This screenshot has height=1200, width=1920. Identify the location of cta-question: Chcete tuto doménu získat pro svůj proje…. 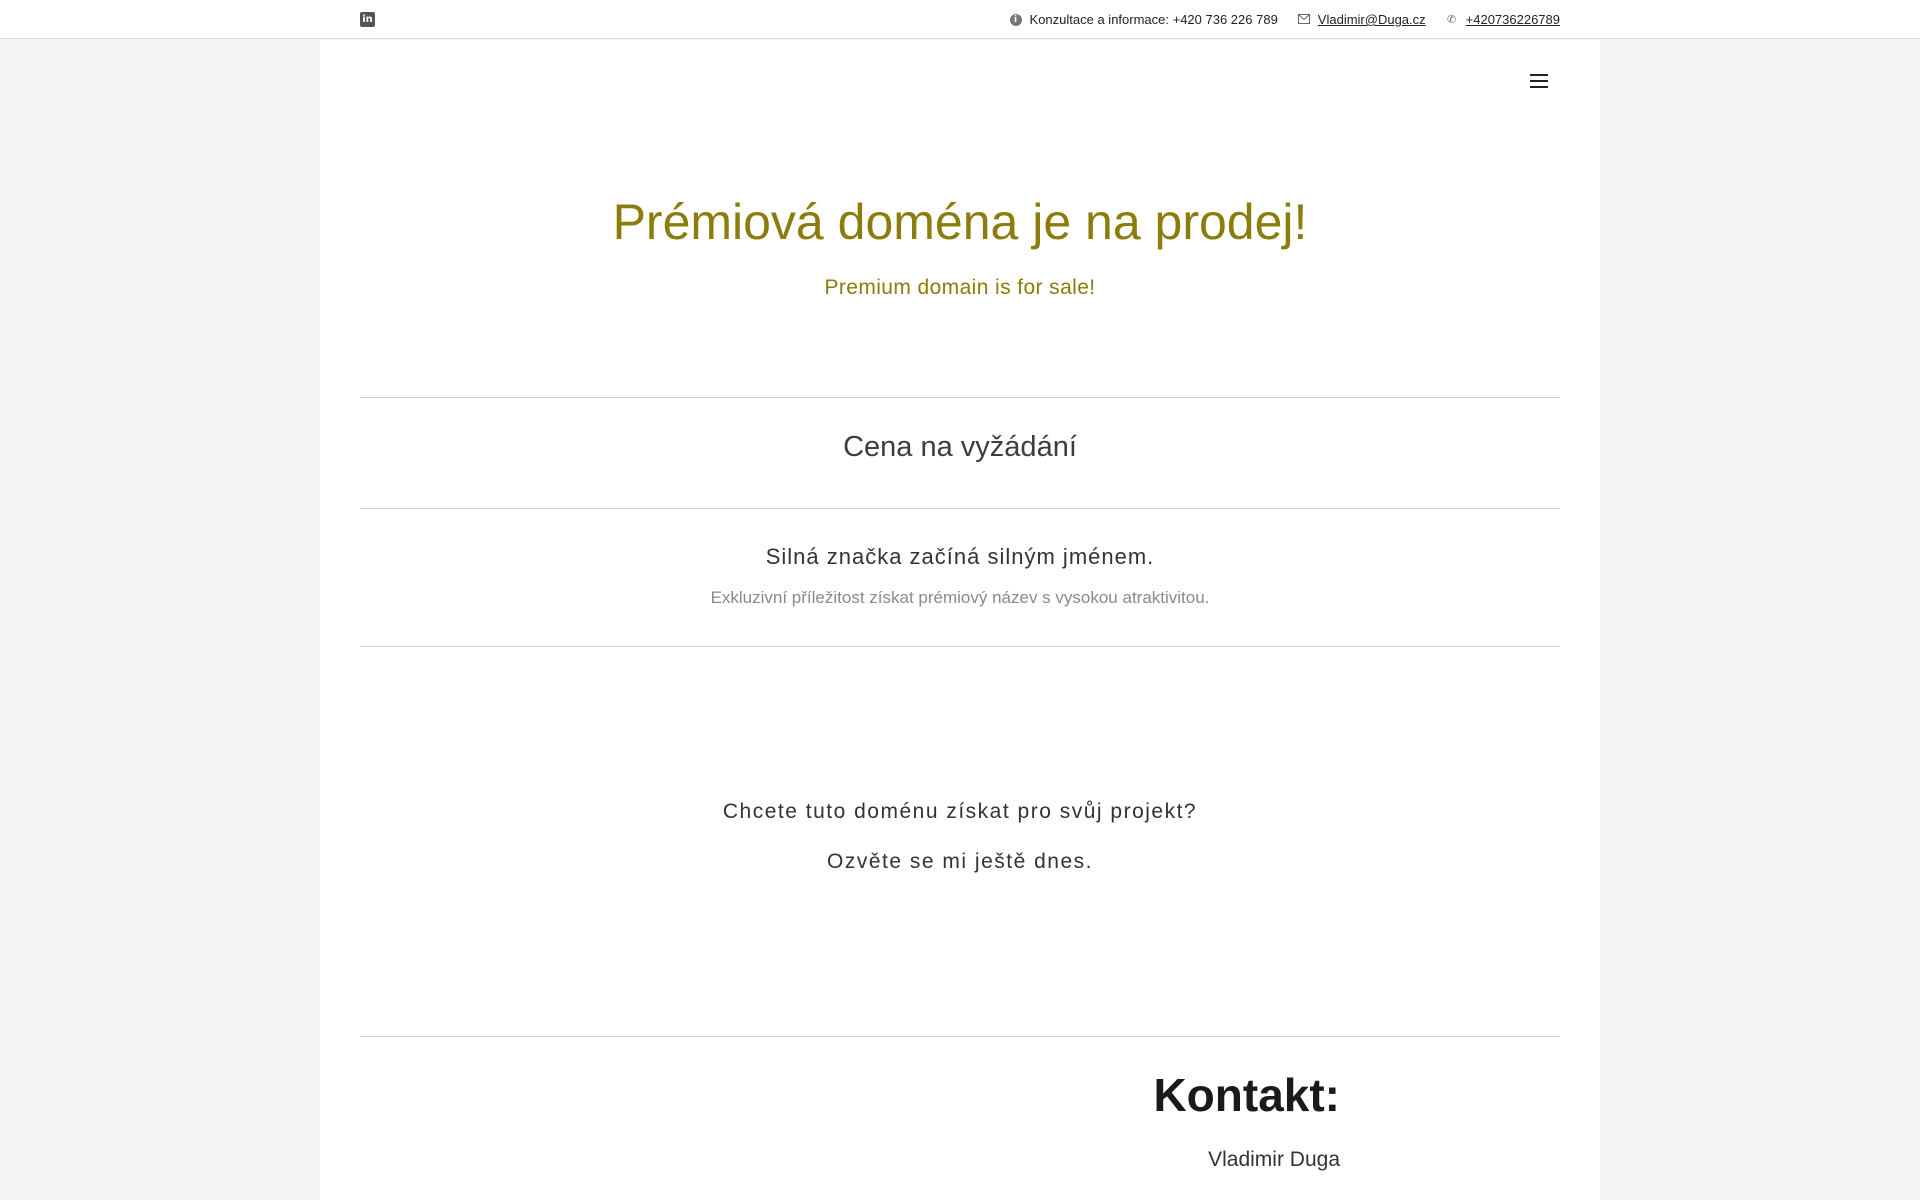
(960, 811).